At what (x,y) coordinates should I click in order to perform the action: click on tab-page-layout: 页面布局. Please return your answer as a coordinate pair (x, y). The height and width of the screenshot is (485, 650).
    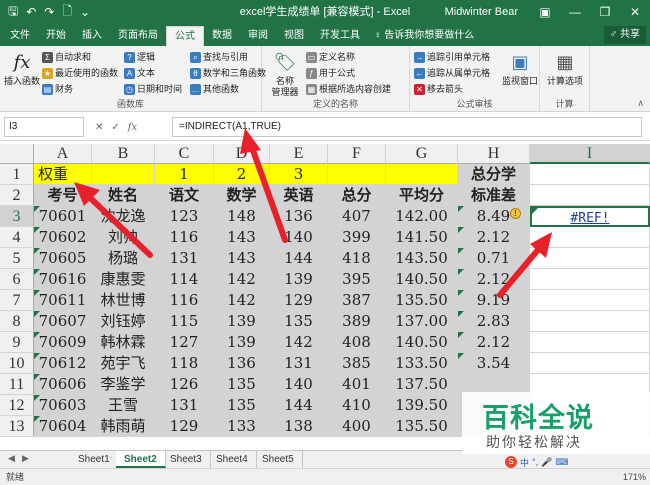
    Looking at the image, I should click on (138, 36).